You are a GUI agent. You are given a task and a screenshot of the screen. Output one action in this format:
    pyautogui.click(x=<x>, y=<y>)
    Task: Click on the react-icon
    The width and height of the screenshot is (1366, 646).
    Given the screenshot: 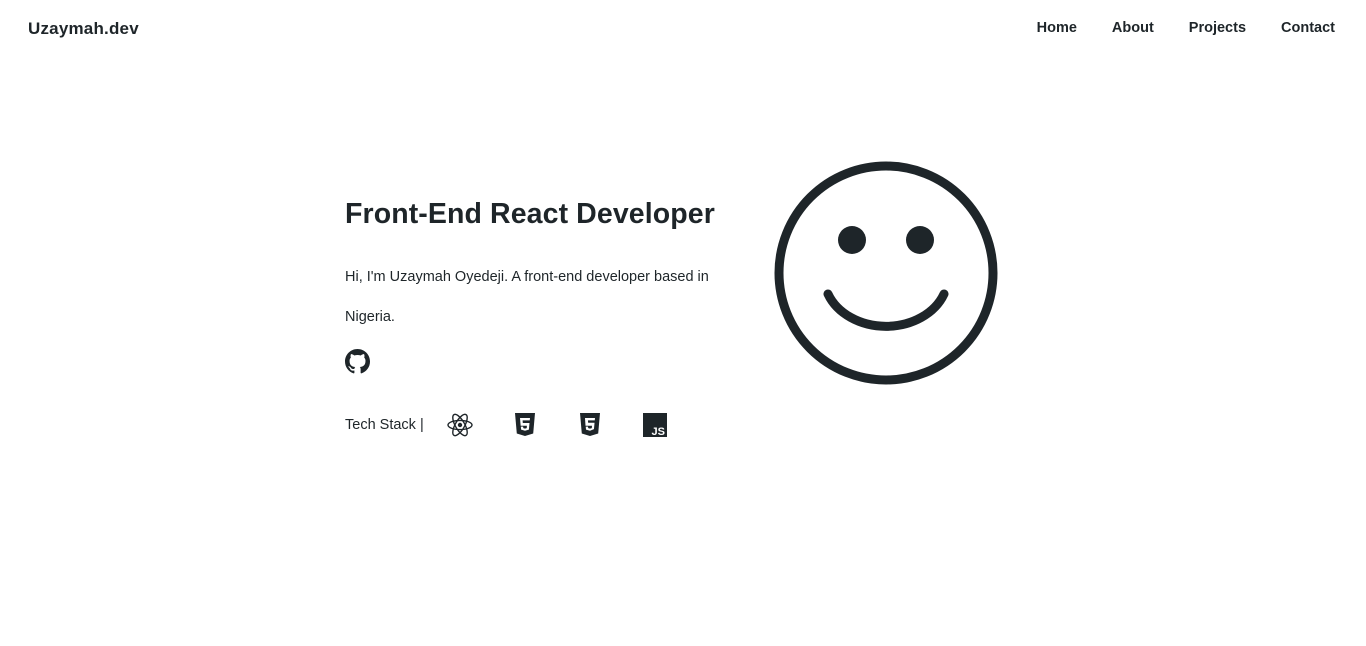 What is the action you would take?
    pyautogui.click(x=460, y=425)
    